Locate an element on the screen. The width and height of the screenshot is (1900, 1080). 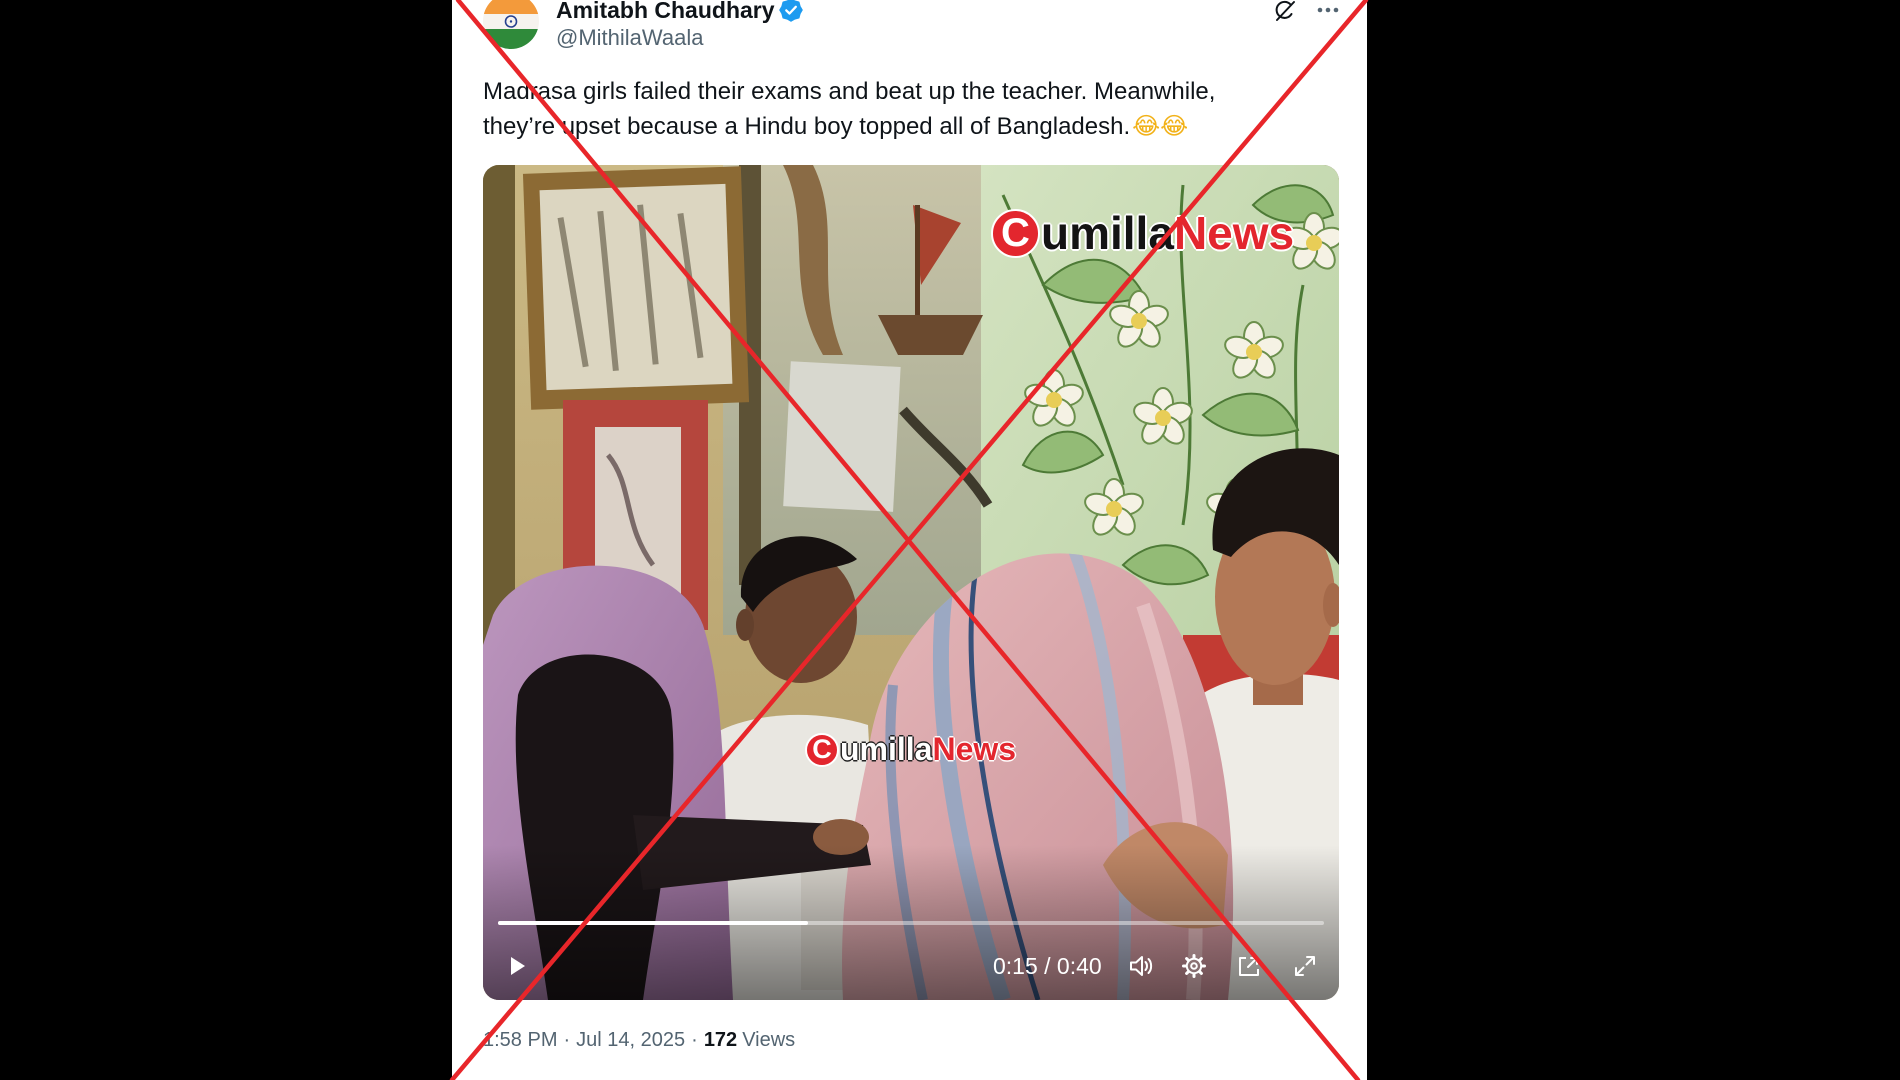
fullscreen-icon is located at coordinates (1305, 966).